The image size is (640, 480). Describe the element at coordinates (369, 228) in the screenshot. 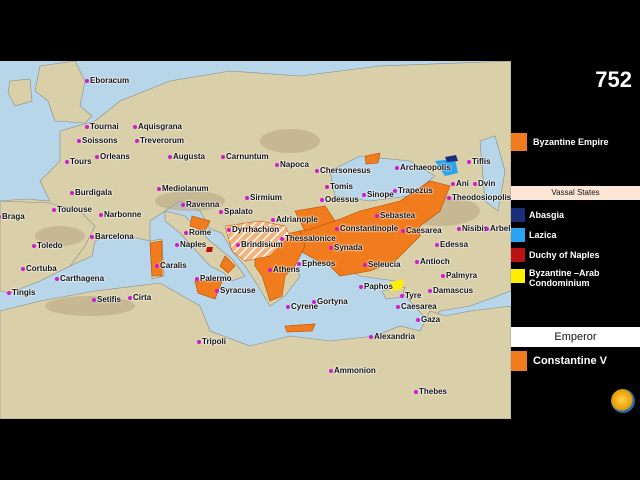

I see `city-label: Constantinople` at that location.